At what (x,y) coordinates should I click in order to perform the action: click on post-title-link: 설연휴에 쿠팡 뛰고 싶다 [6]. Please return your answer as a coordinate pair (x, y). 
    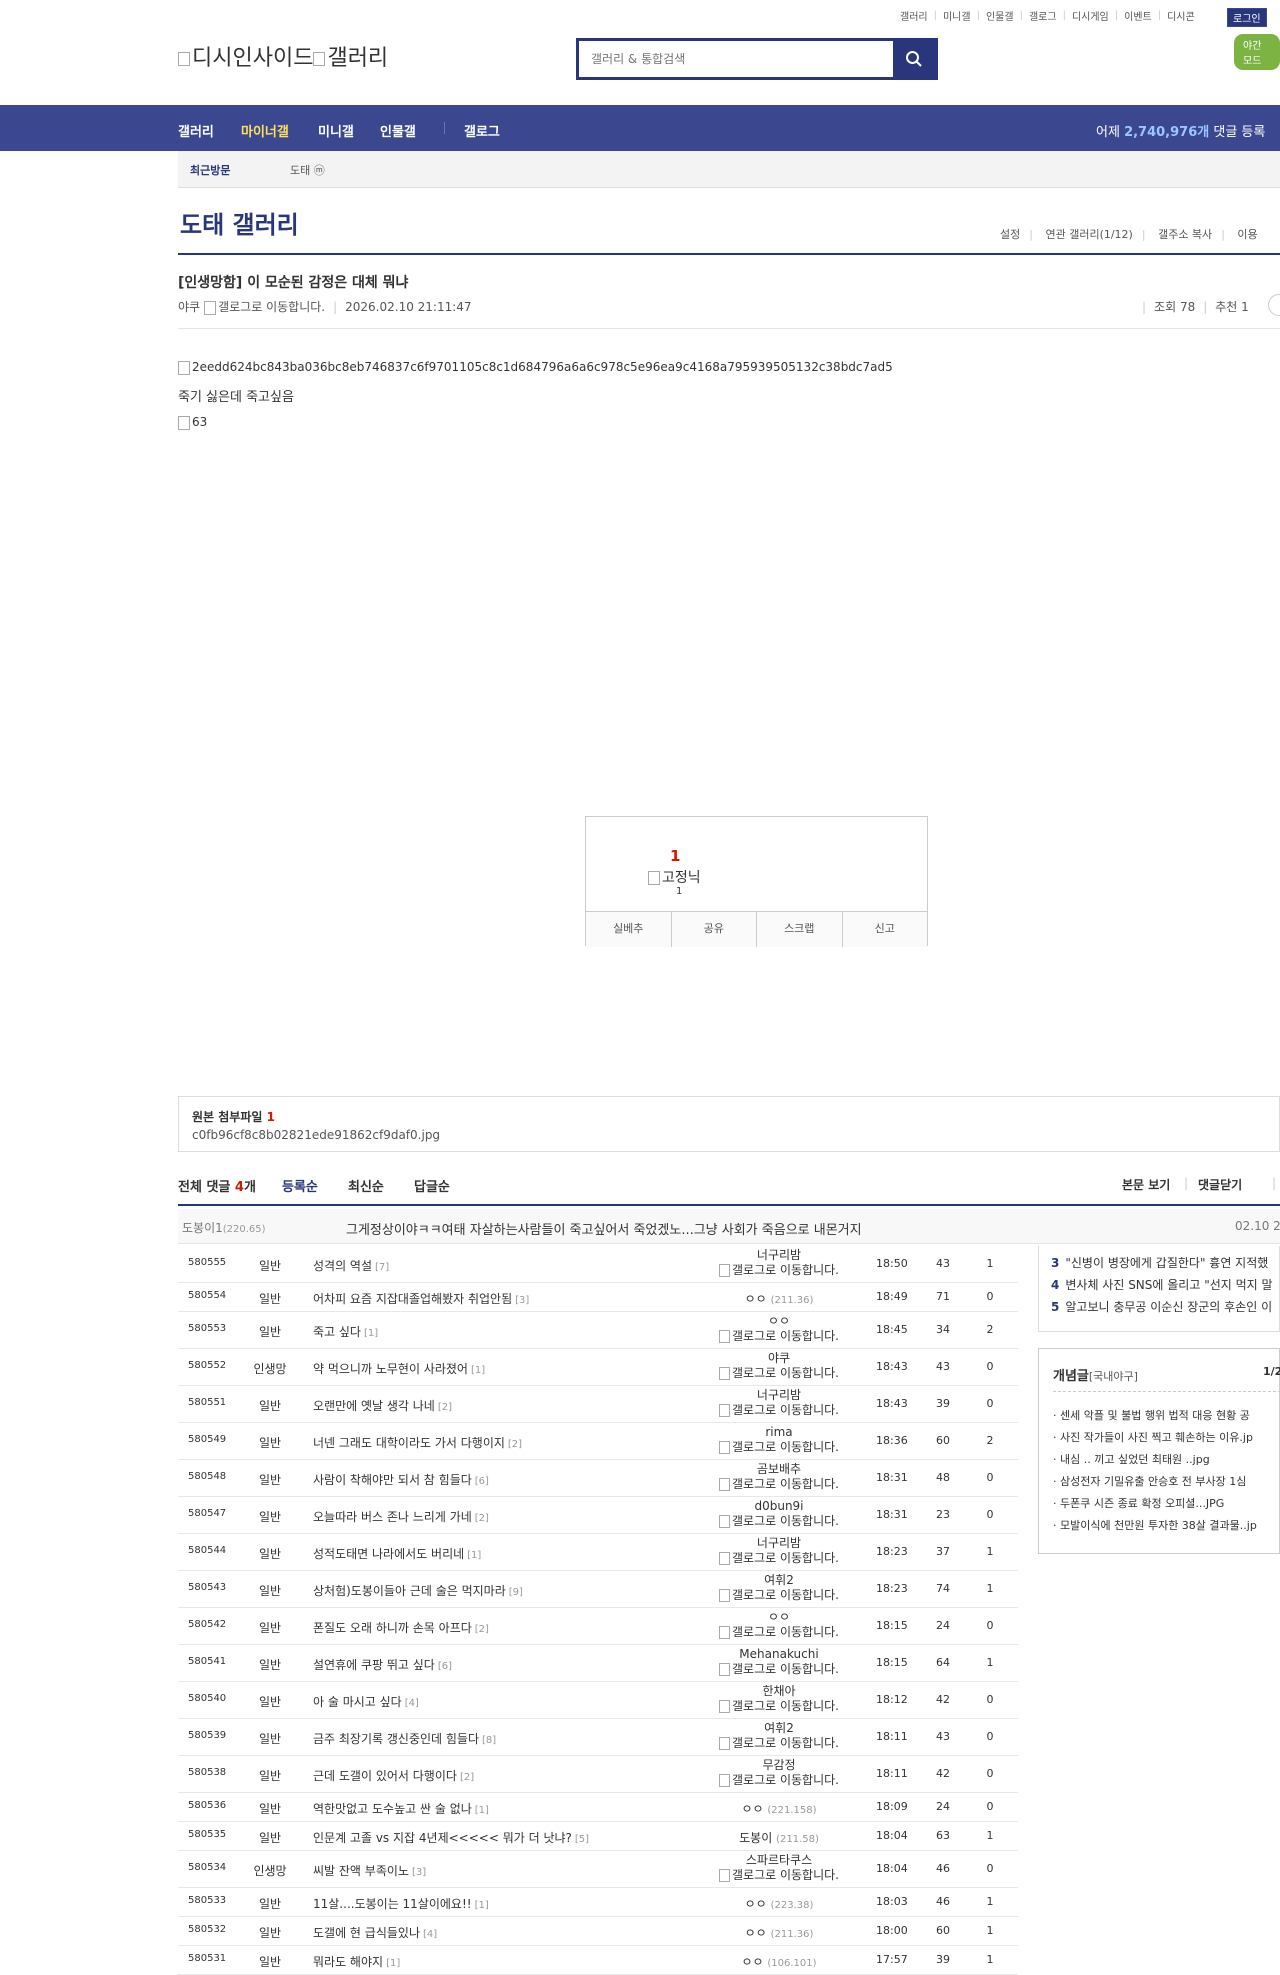
    Looking at the image, I should click on (382, 1664).